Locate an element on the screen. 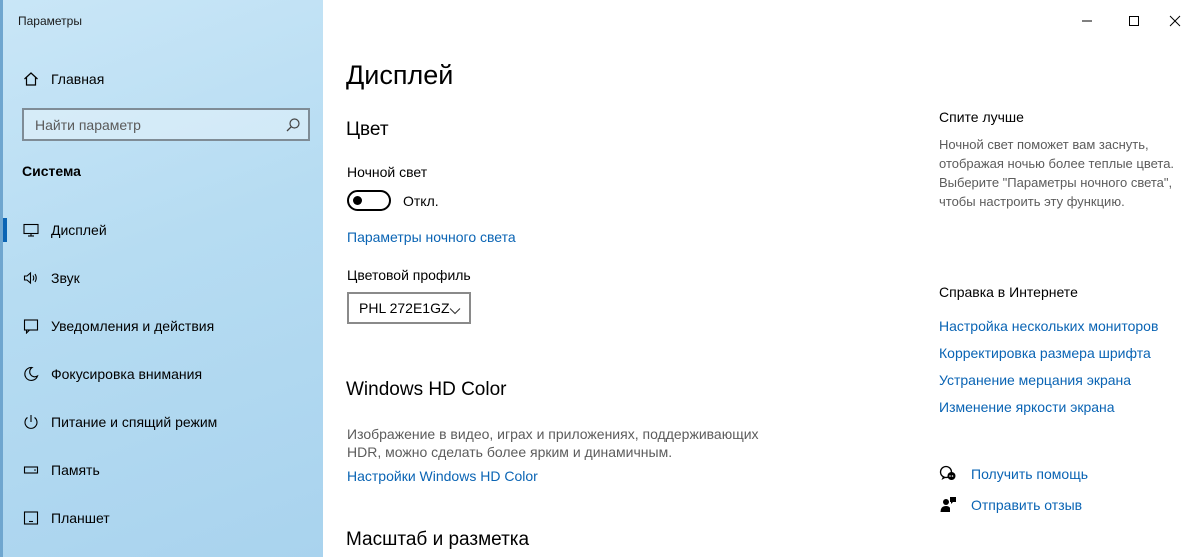 This screenshot has width=1200, height=557. color-heading: Цвет is located at coordinates (367, 129).